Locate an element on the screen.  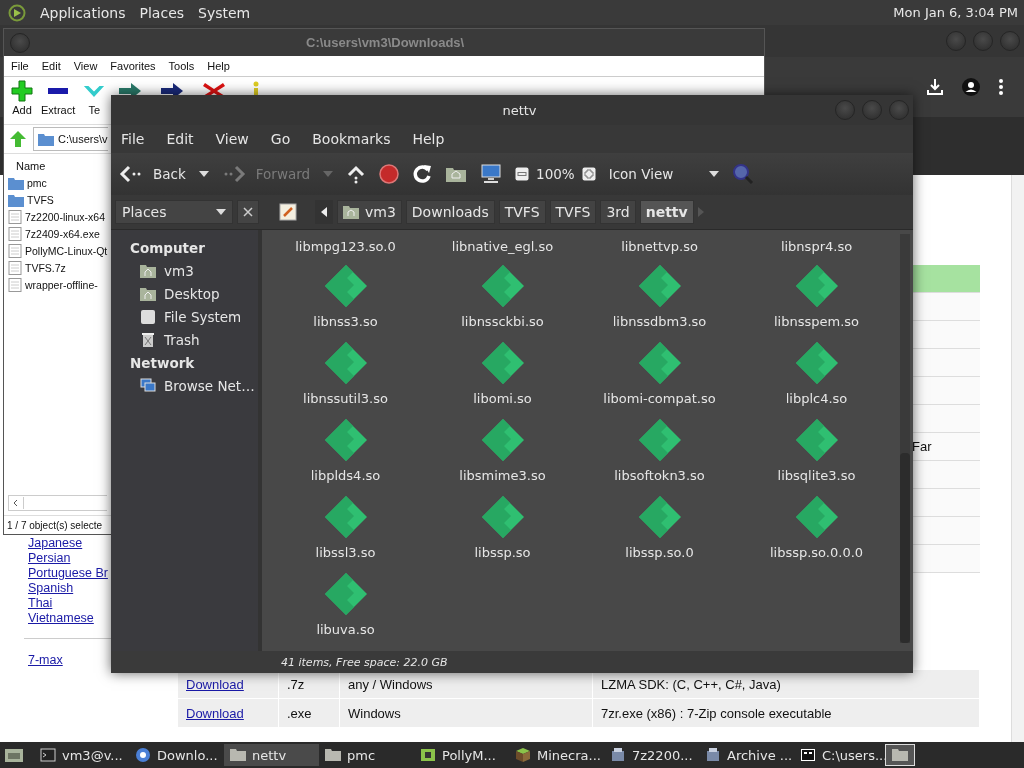
window-list-icon is located at coordinates (900, 755).